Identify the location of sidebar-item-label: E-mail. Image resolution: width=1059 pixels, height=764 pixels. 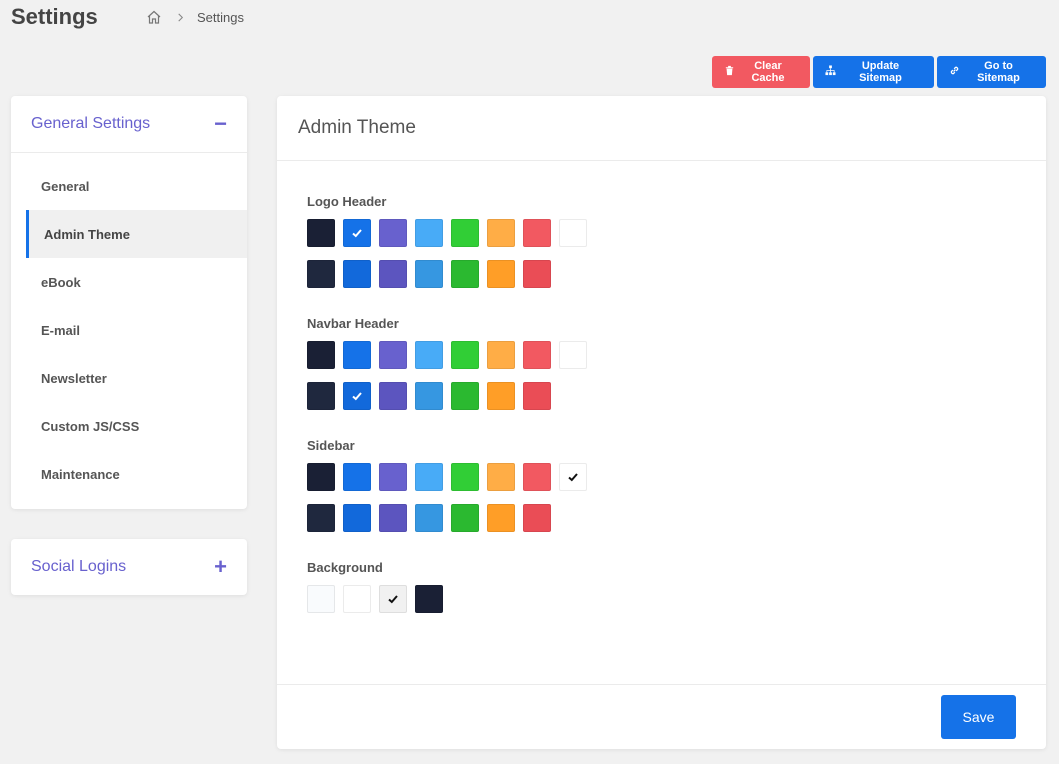
(61, 330).